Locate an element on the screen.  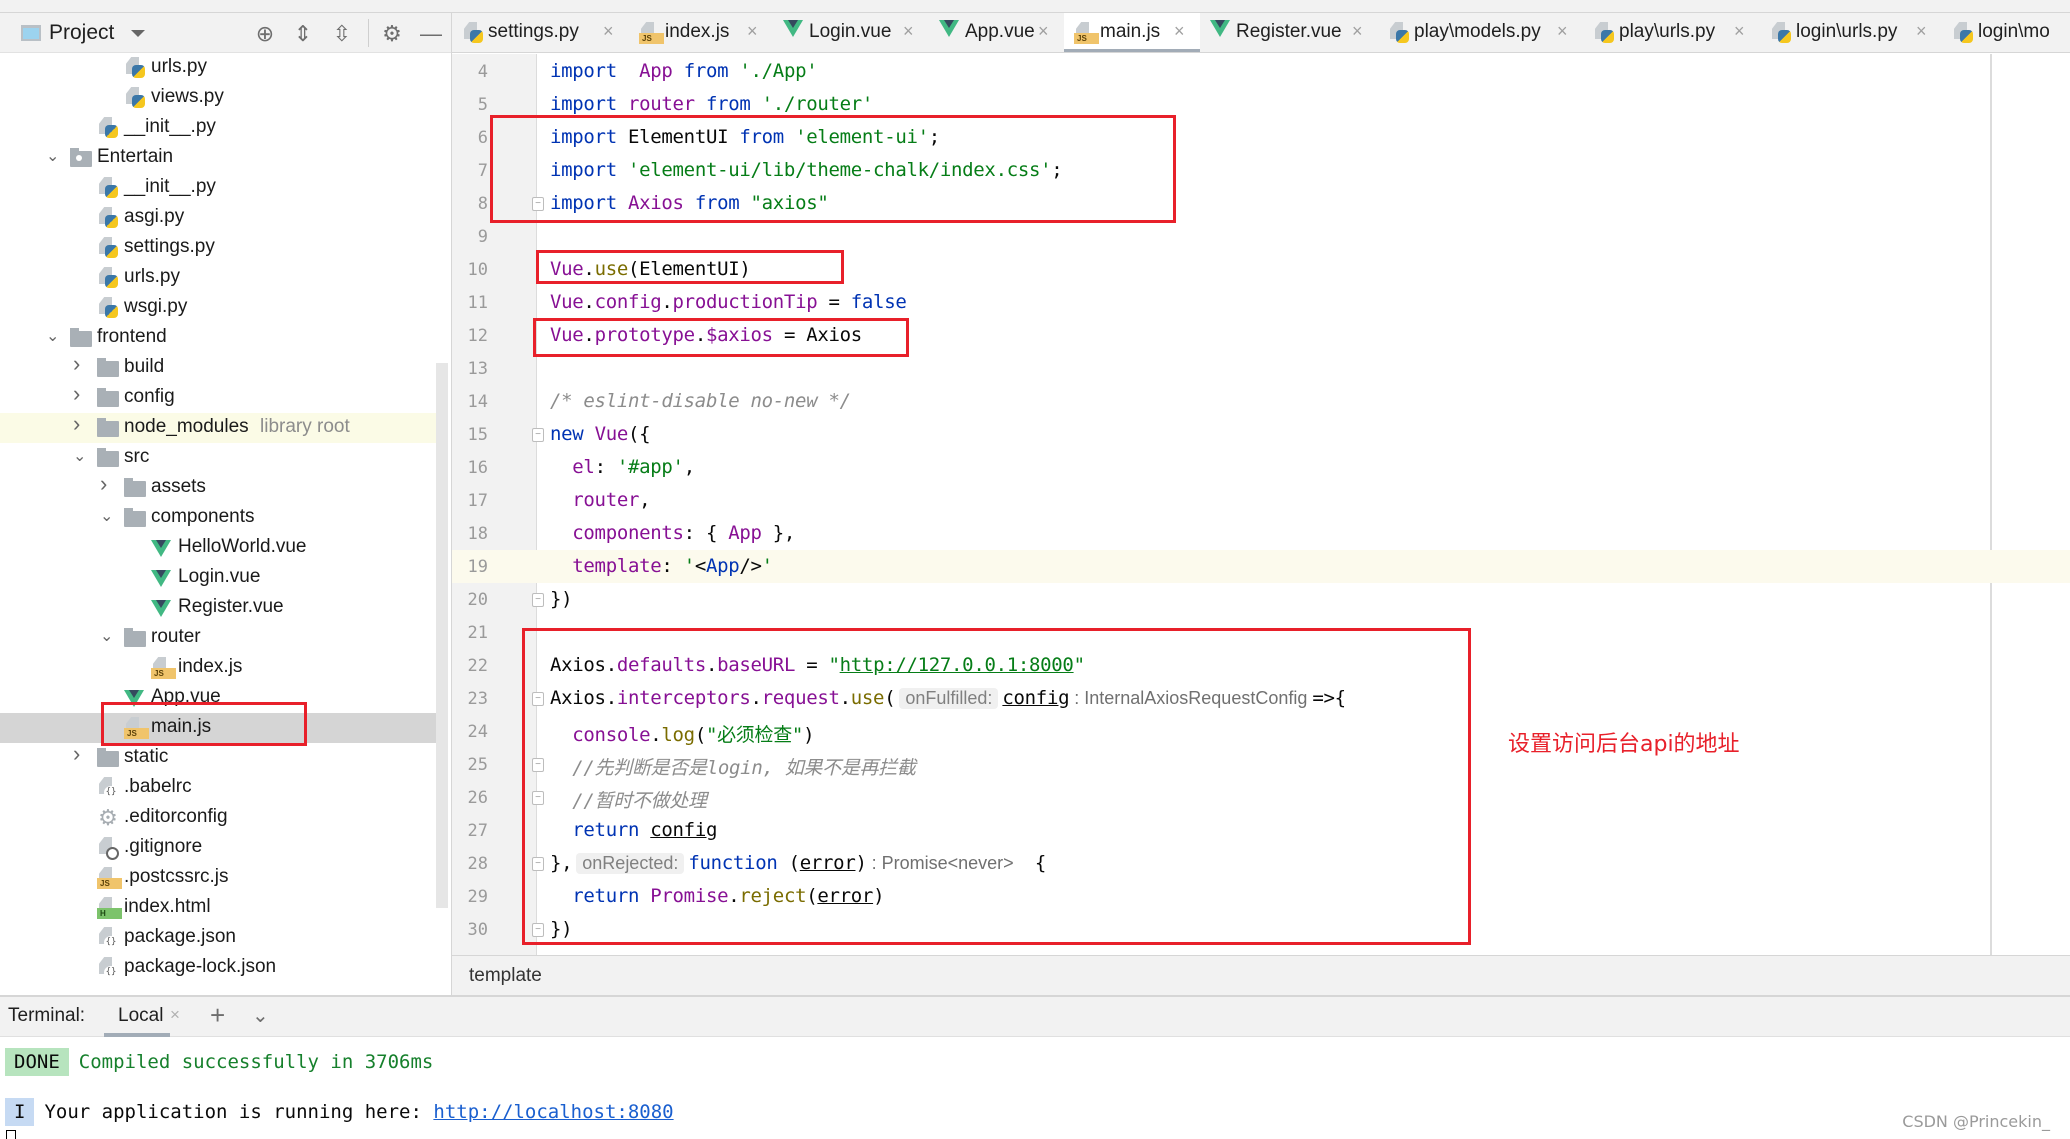
expand-all-icon: ⇕ is located at coordinates (303, 34).